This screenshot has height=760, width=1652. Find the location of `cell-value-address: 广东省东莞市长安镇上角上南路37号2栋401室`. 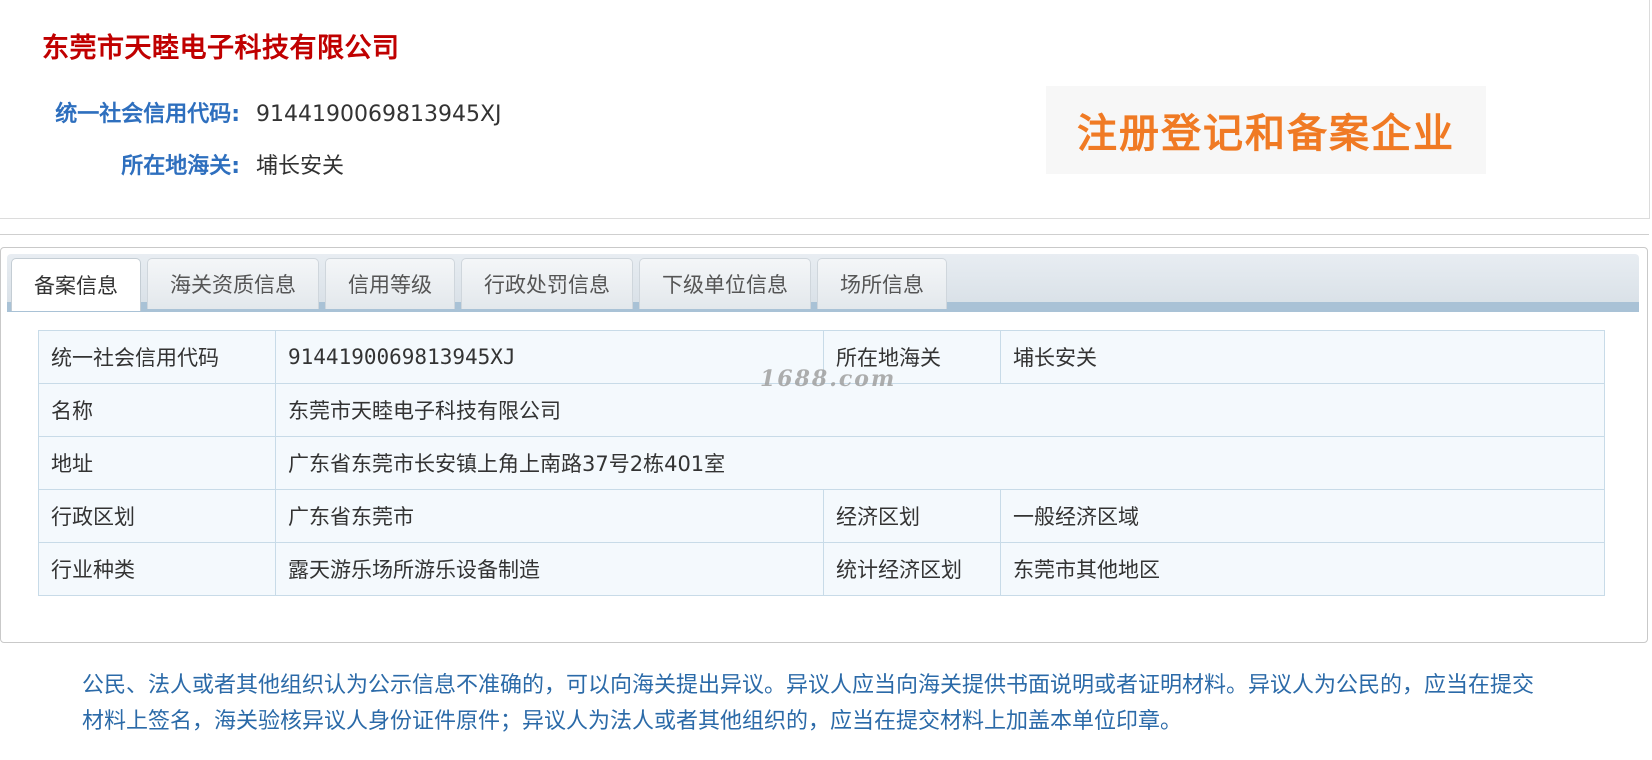

cell-value-address: 广东省东莞市长安镇上角上南路37号2栋401室 is located at coordinates (940, 463).